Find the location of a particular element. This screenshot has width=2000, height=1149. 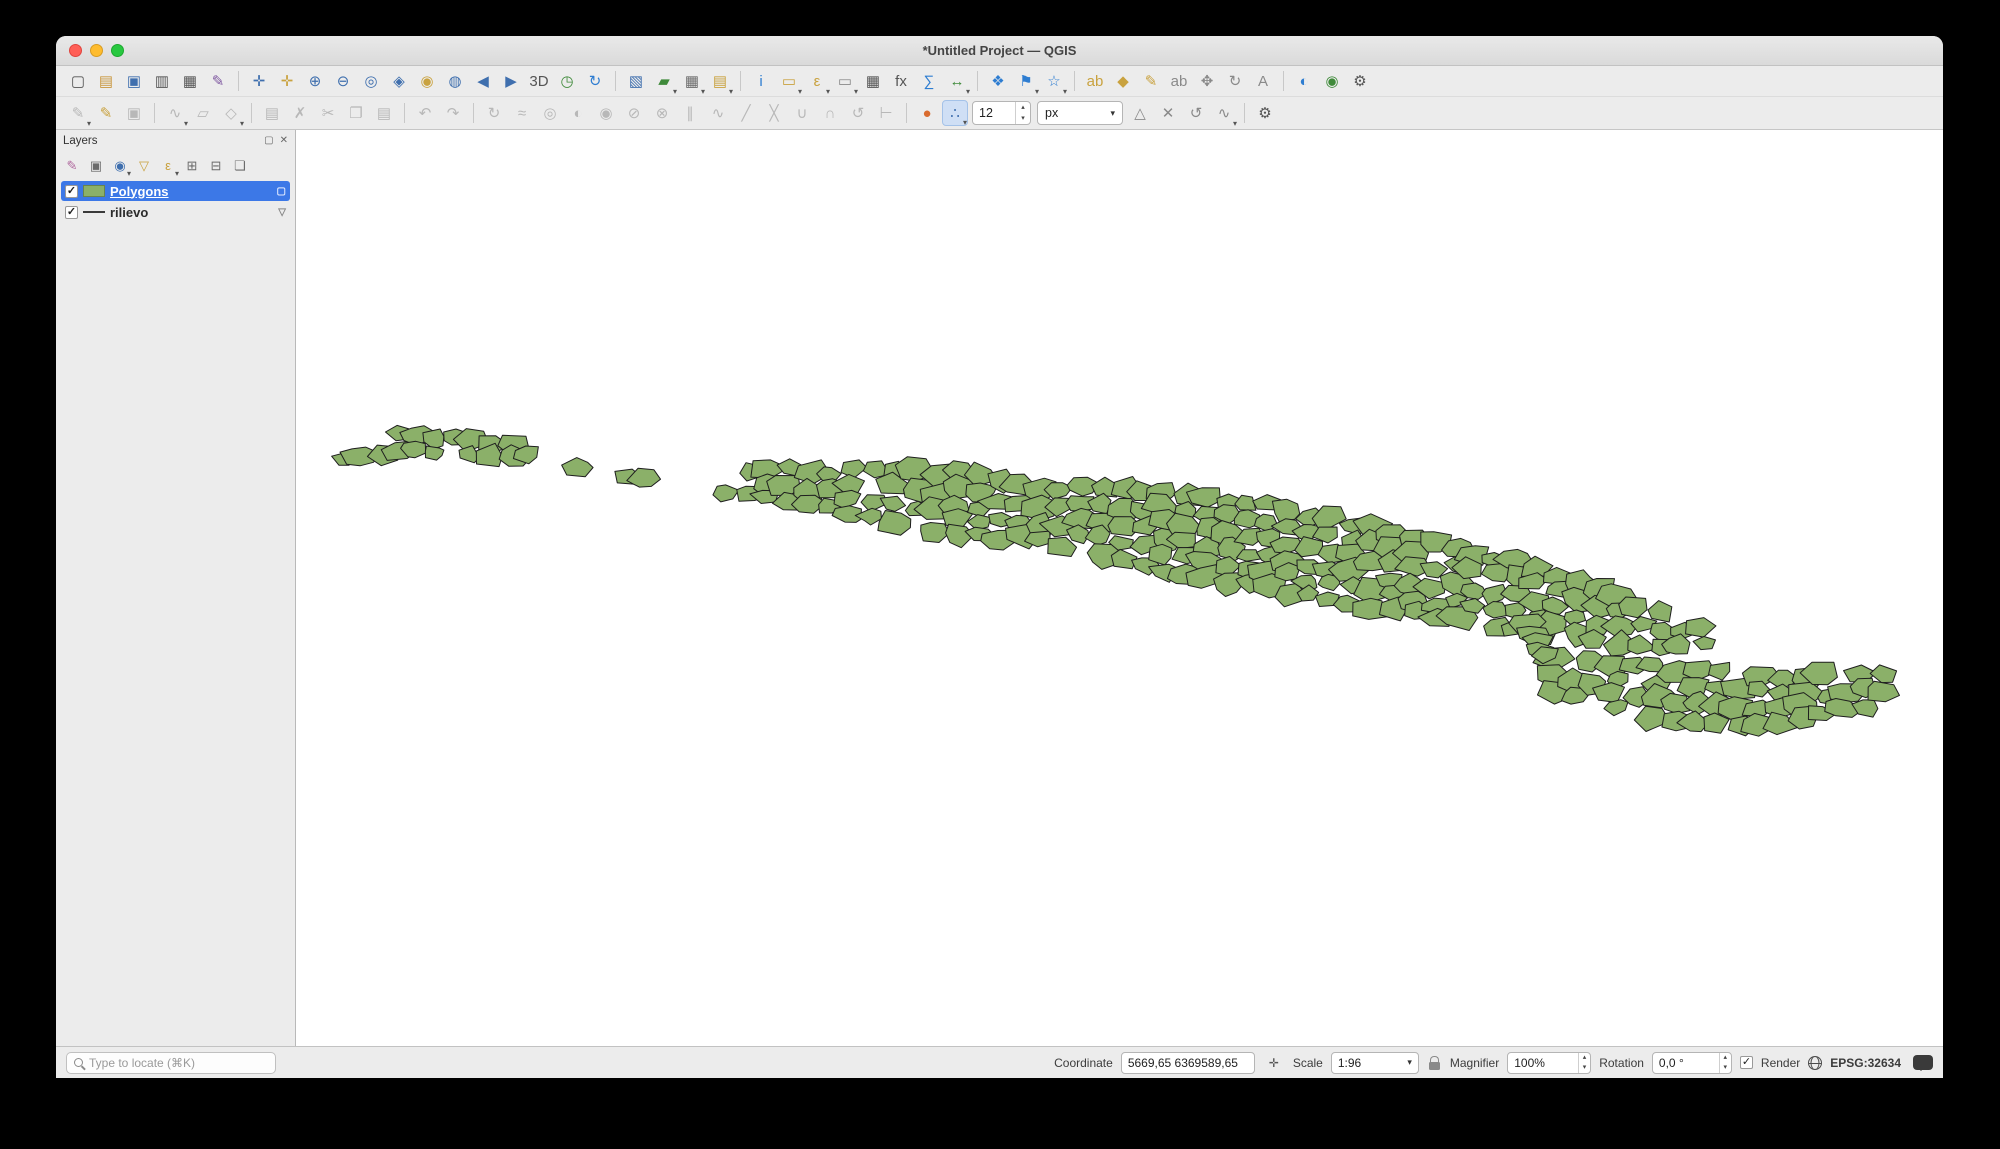

scale-input is located at coordinates (1369, 1062).